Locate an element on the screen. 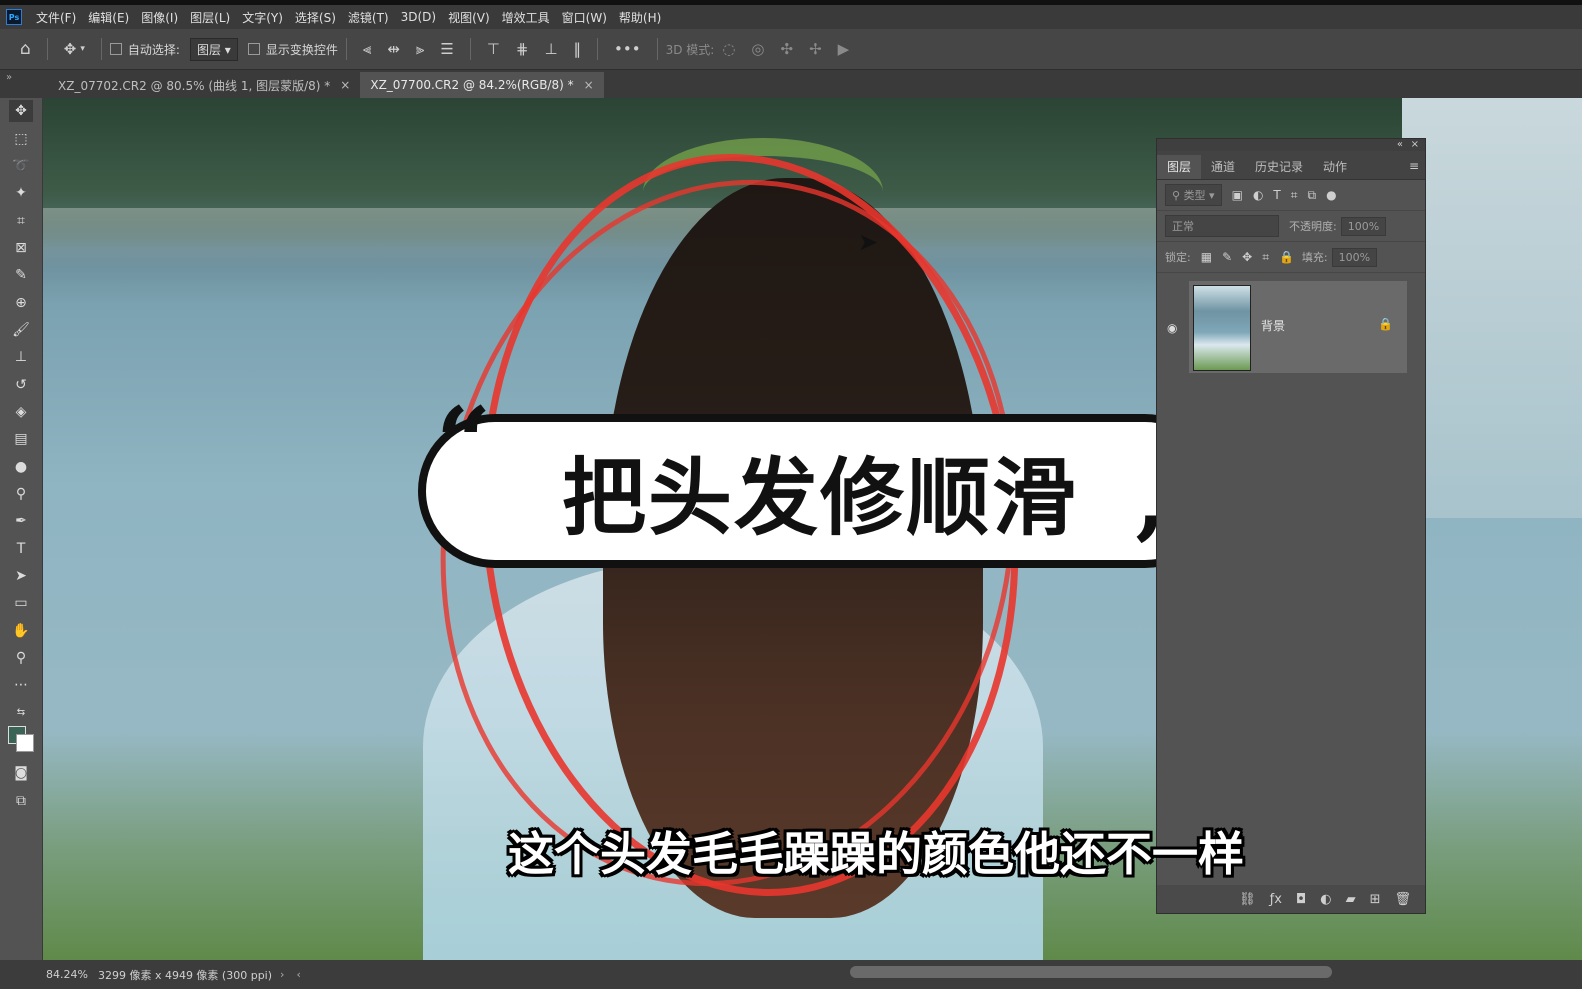 The width and height of the screenshot is (1582, 989). zoom-level: 84.24% is located at coordinates (67, 974).